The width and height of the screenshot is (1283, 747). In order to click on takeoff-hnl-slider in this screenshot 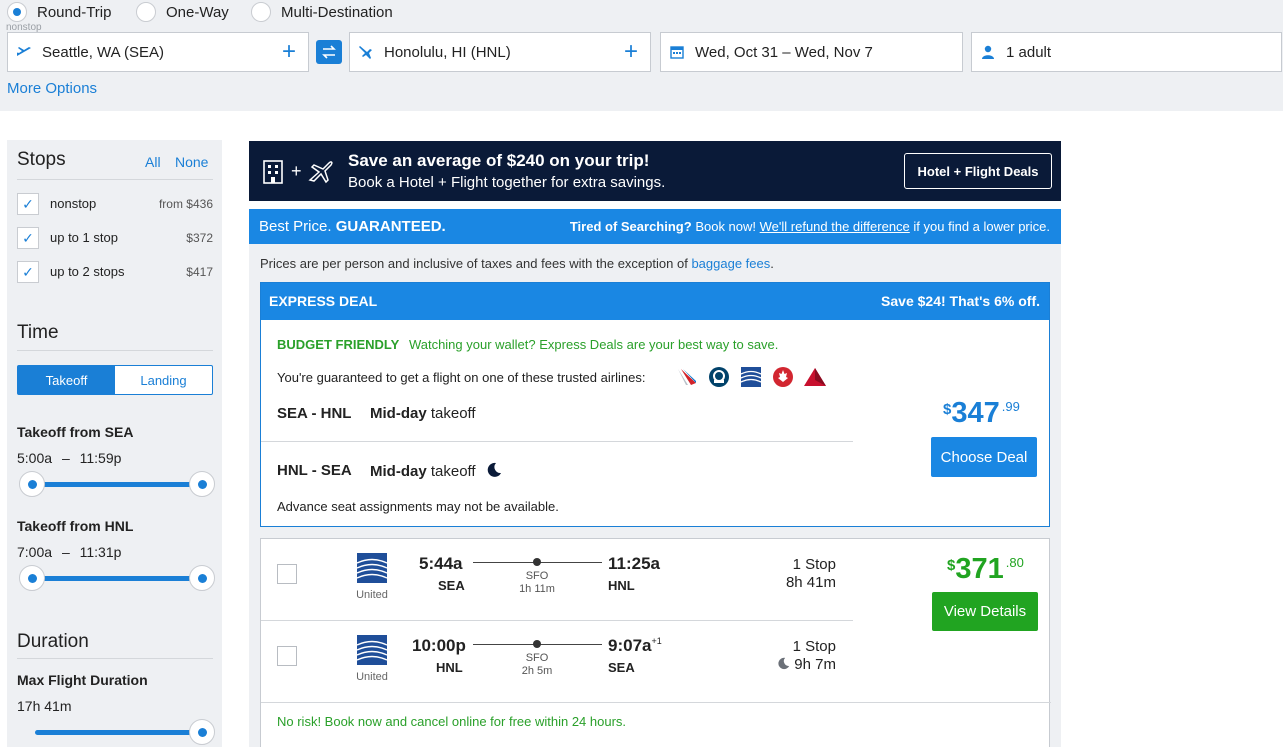, I will do `click(117, 578)`.